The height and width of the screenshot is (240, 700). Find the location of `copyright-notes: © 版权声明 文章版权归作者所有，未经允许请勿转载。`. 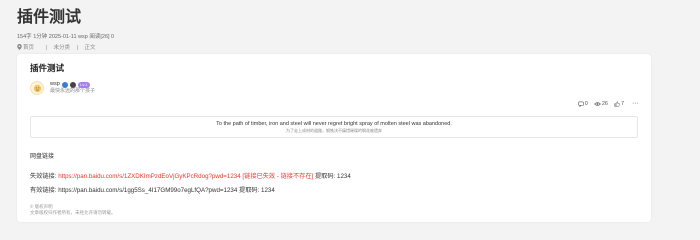

copyright-notes: © 版权声明 文章版权归作者所有，未经允许请勿转载。 is located at coordinates (73, 210).